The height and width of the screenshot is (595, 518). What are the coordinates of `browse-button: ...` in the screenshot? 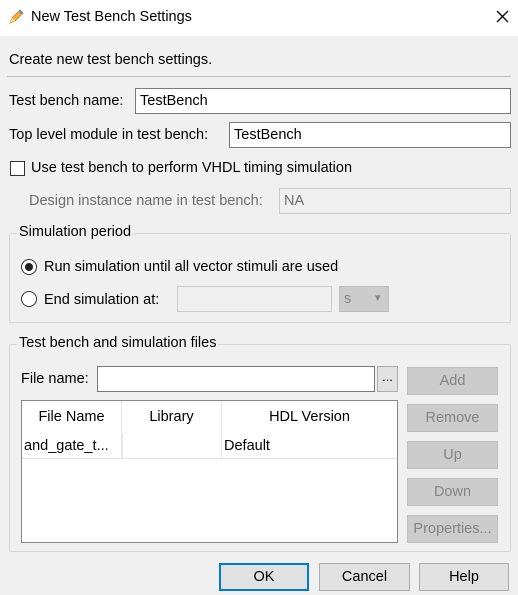 It's located at (387, 379).